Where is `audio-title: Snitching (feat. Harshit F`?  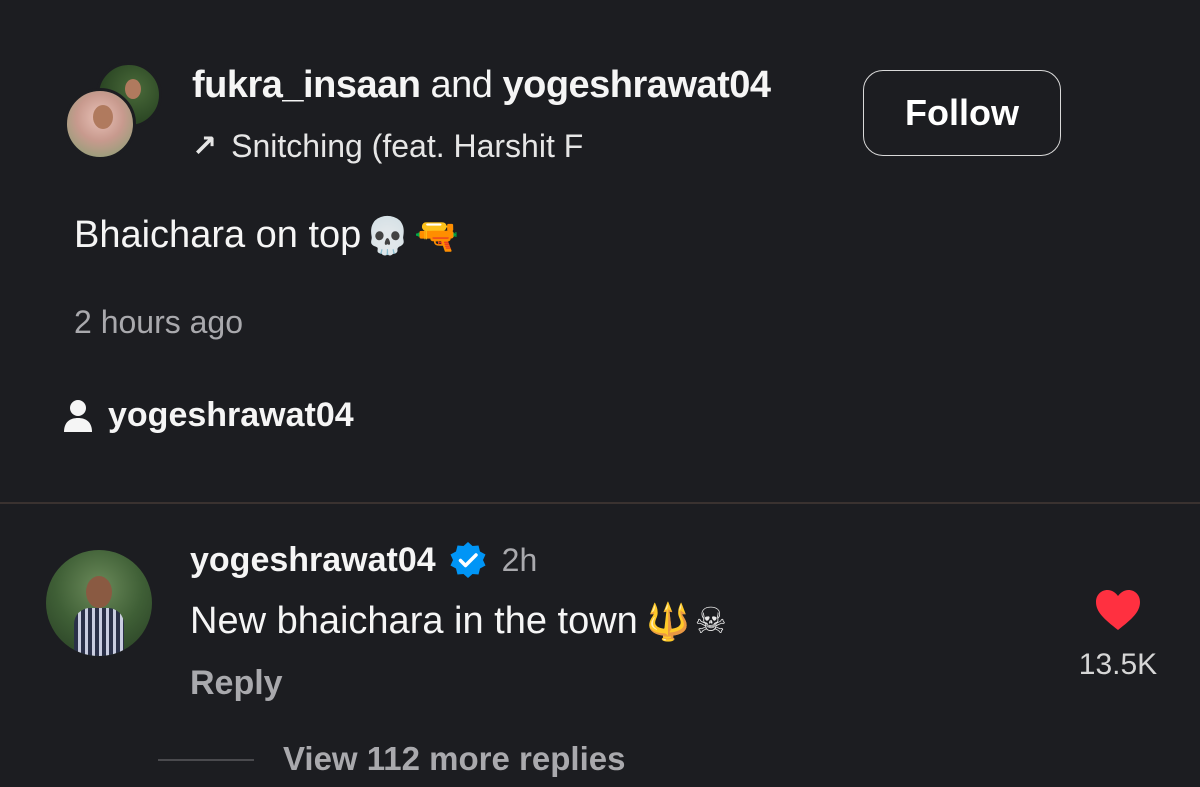 audio-title: Snitching (feat. Harshit F is located at coordinates (407, 145).